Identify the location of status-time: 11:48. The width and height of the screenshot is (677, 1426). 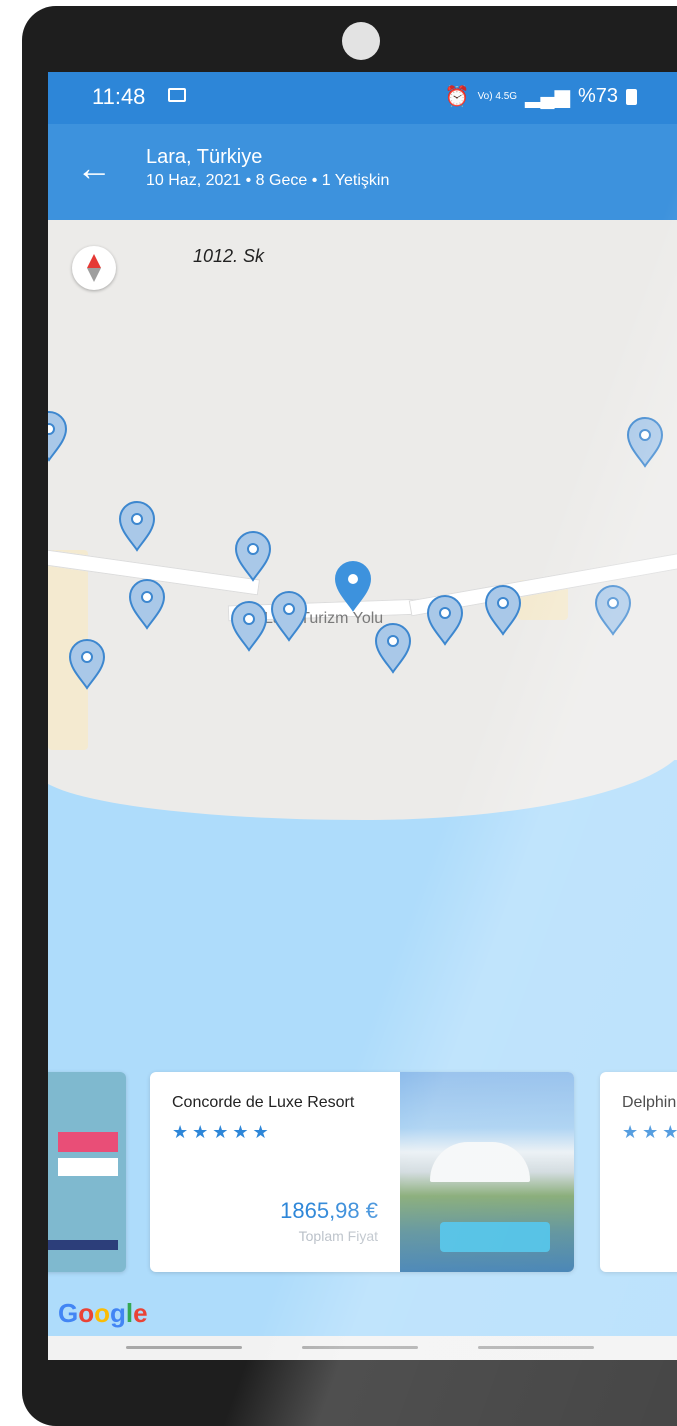
(119, 96).